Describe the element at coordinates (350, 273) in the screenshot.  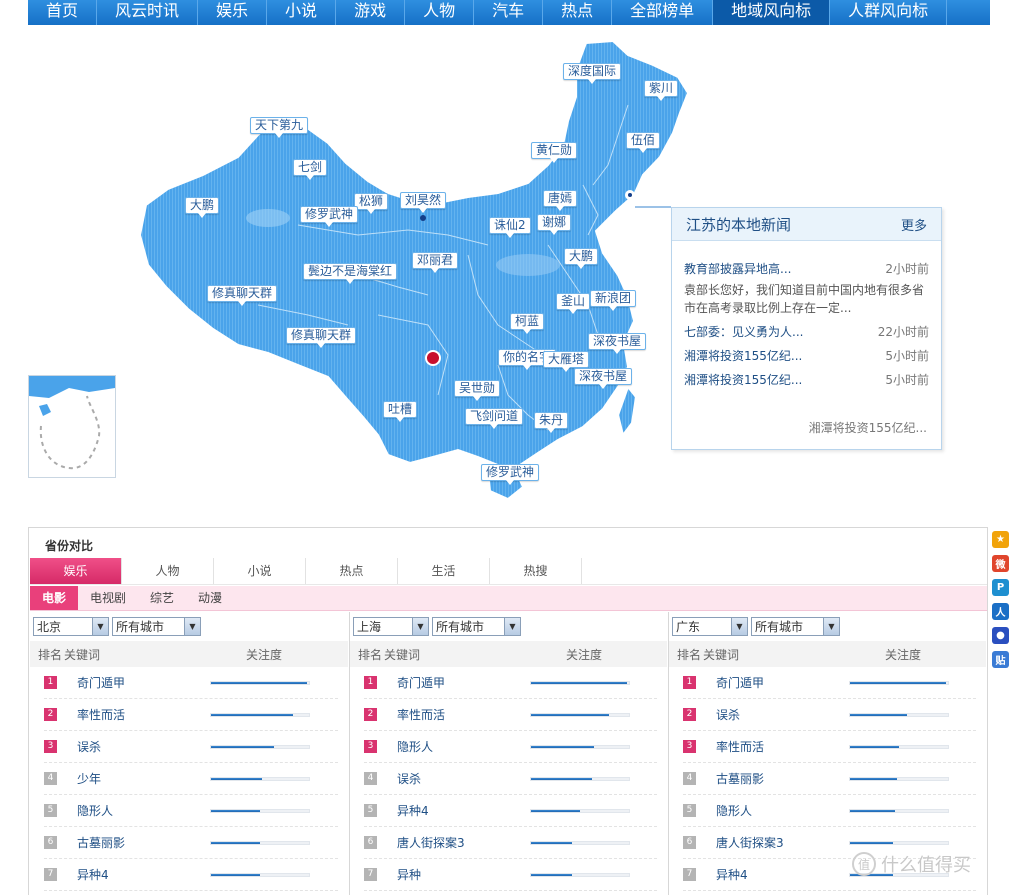
I see `map-label: 鬓边不是海棠红` at that location.